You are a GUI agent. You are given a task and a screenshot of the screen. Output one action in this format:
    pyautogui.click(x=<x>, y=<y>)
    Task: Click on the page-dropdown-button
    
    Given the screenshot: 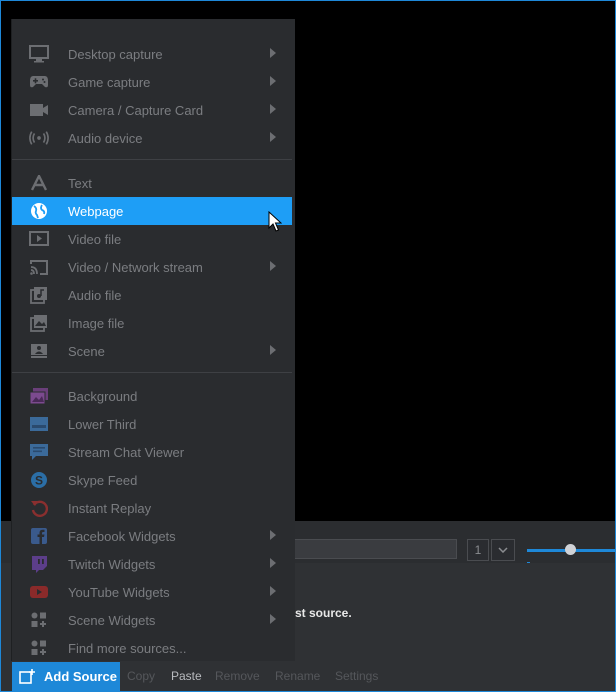 What is the action you would take?
    pyautogui.click(x=503, y=550)
    